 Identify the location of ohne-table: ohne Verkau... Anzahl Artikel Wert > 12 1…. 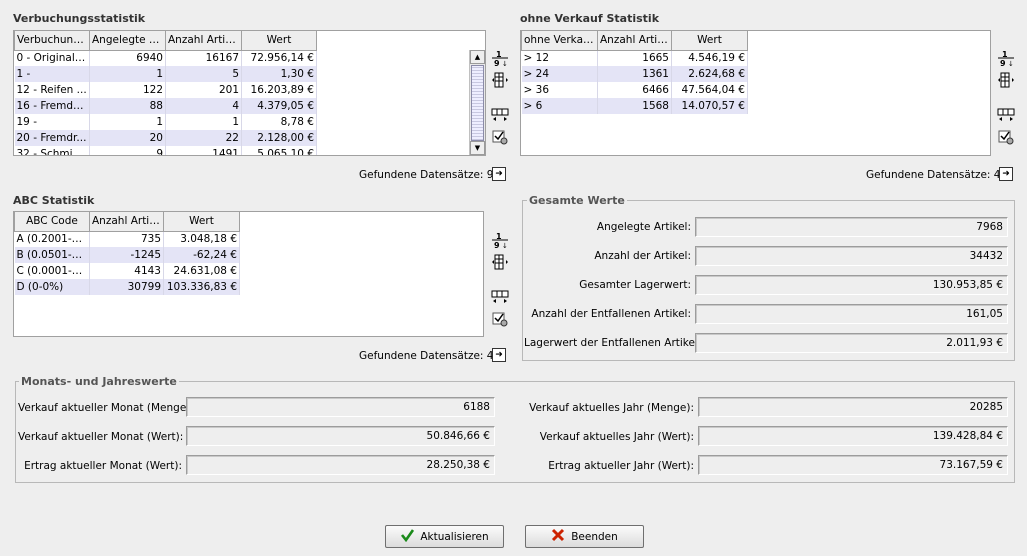
(755, 93).